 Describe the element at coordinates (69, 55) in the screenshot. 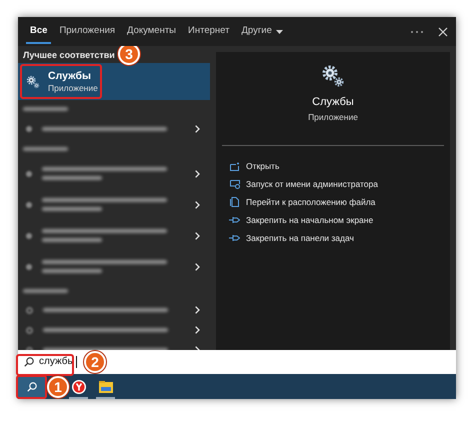

I see `section-heading: Лучшее соответстви` at that location.